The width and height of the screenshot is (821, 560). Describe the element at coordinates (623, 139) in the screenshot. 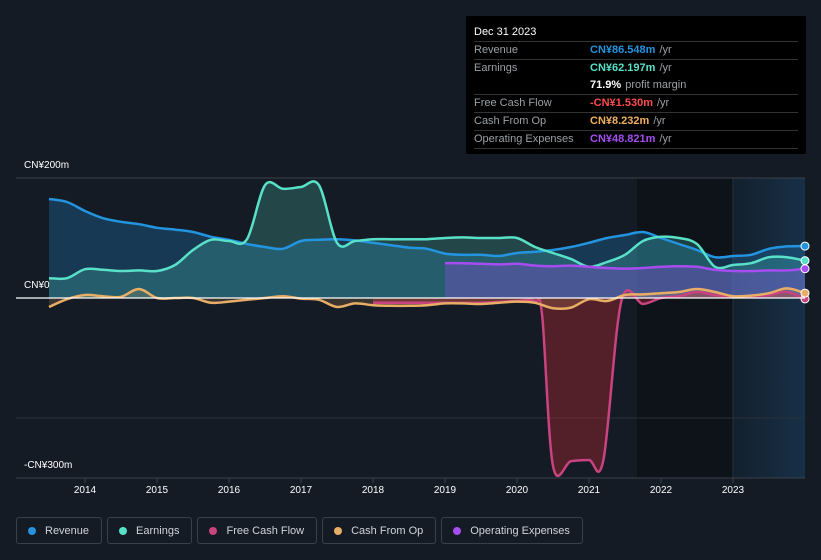

I see `tooltip-value: CN¥48.821m` at that location.